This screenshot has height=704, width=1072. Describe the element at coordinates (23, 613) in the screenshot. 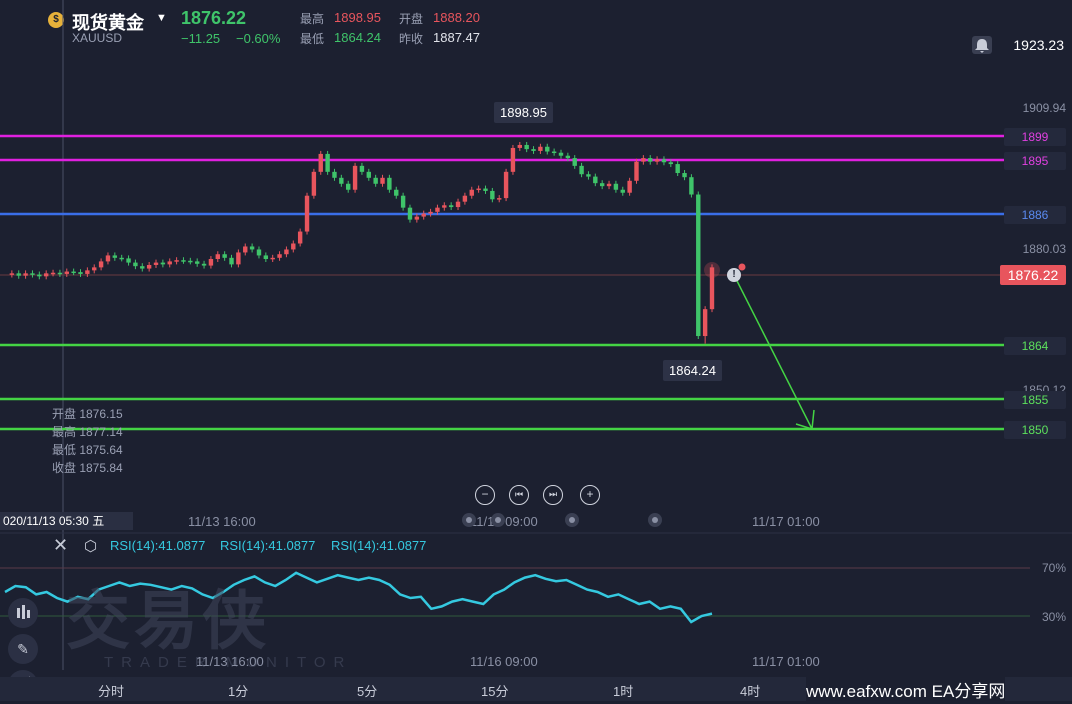

I see `candlestick-tool-icon` at that location.